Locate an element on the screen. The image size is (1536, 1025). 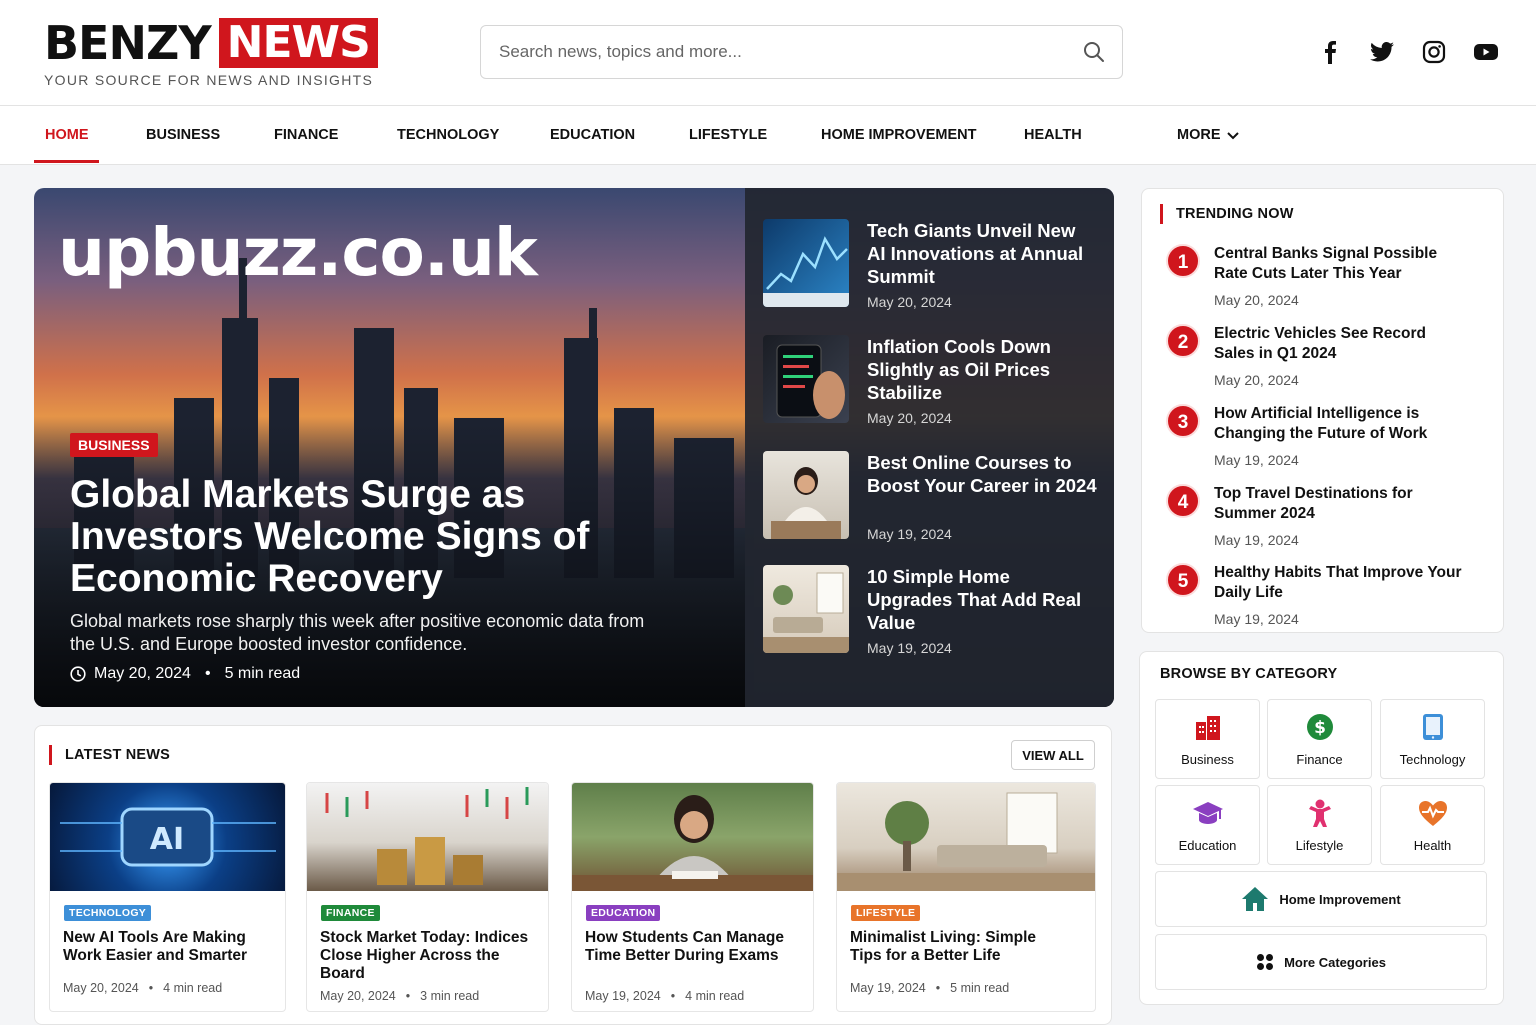
news-card-image is located at coordinates (427, 837).